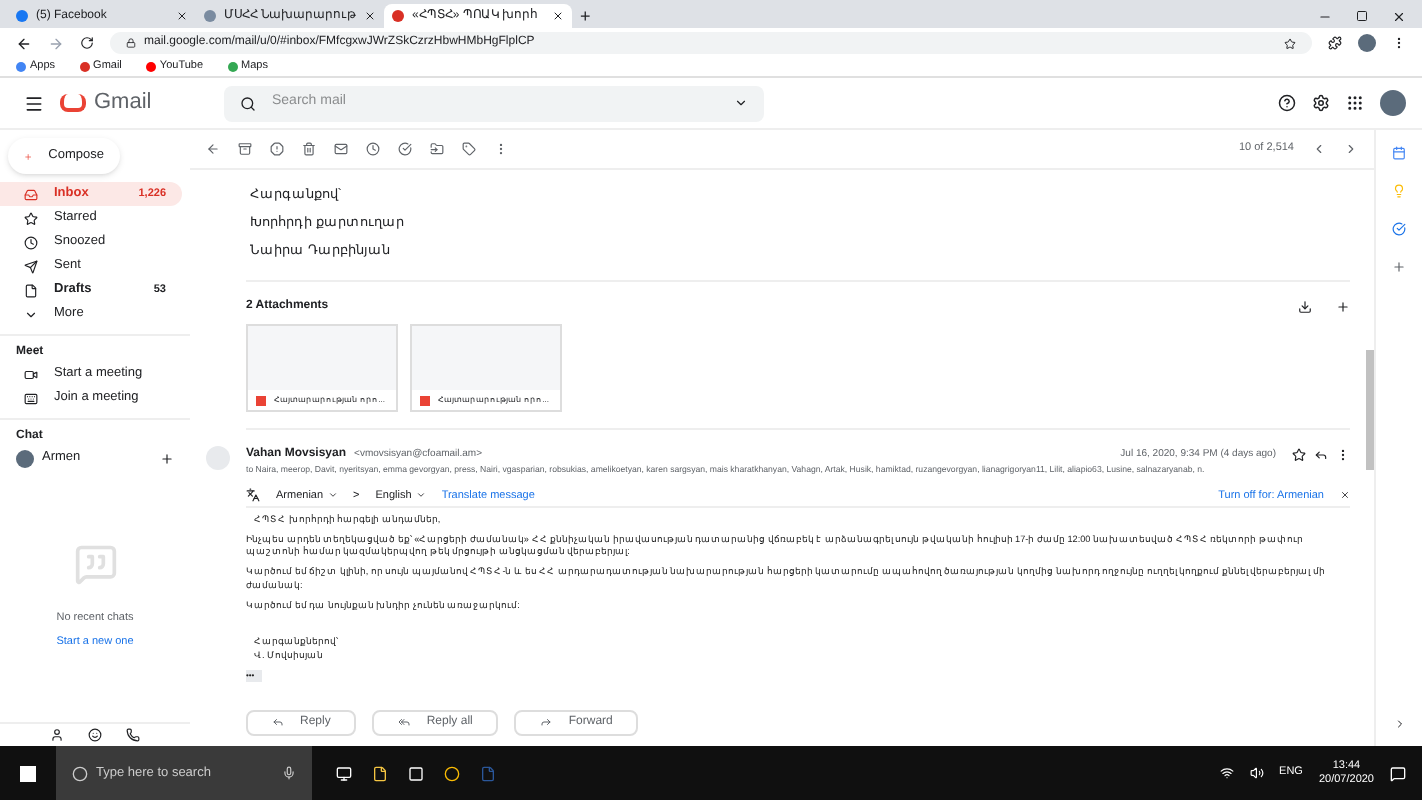 The width and height of the screenshot is (1422, 800). What do you see at coordinates (405, 149) in the screenshot?
I see `add-task-icon` at bounding box center [405, 149].